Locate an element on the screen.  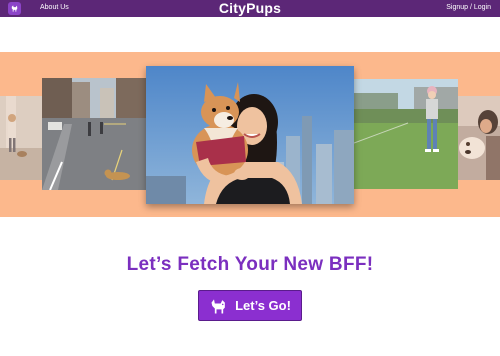
photo-dog-walker-street-edge is located at coordinates (21, 138).